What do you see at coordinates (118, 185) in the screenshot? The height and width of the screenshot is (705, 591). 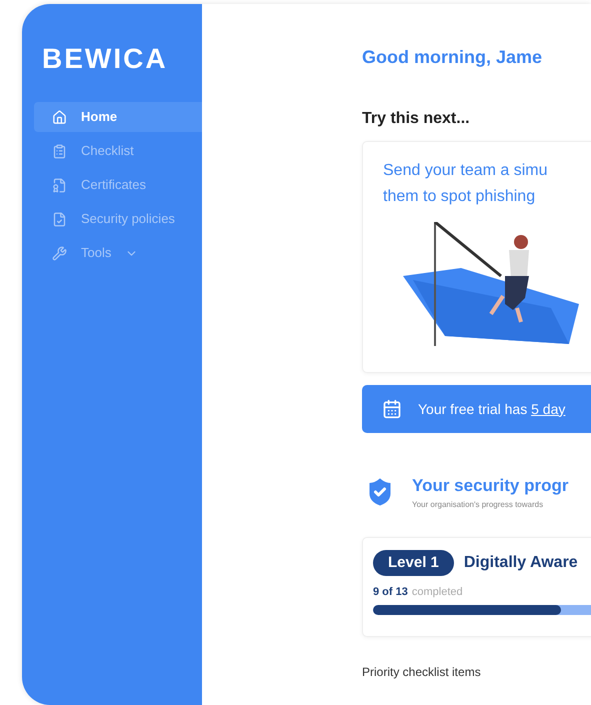 I see `sidebar-item: Certificates` at bounding box center [118, 185].